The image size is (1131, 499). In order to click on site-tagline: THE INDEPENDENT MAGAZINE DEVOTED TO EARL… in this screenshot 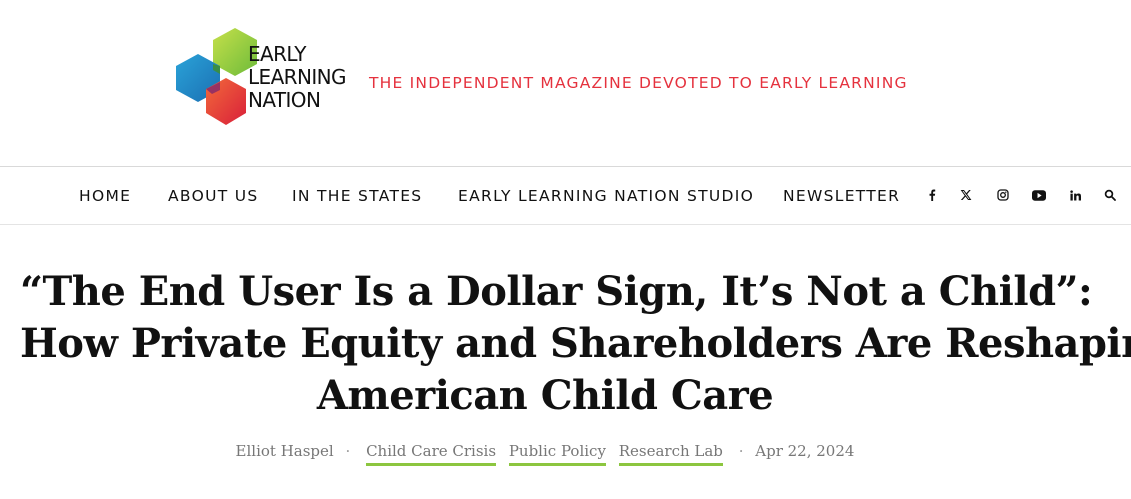, I will do `click(638, 83)`.